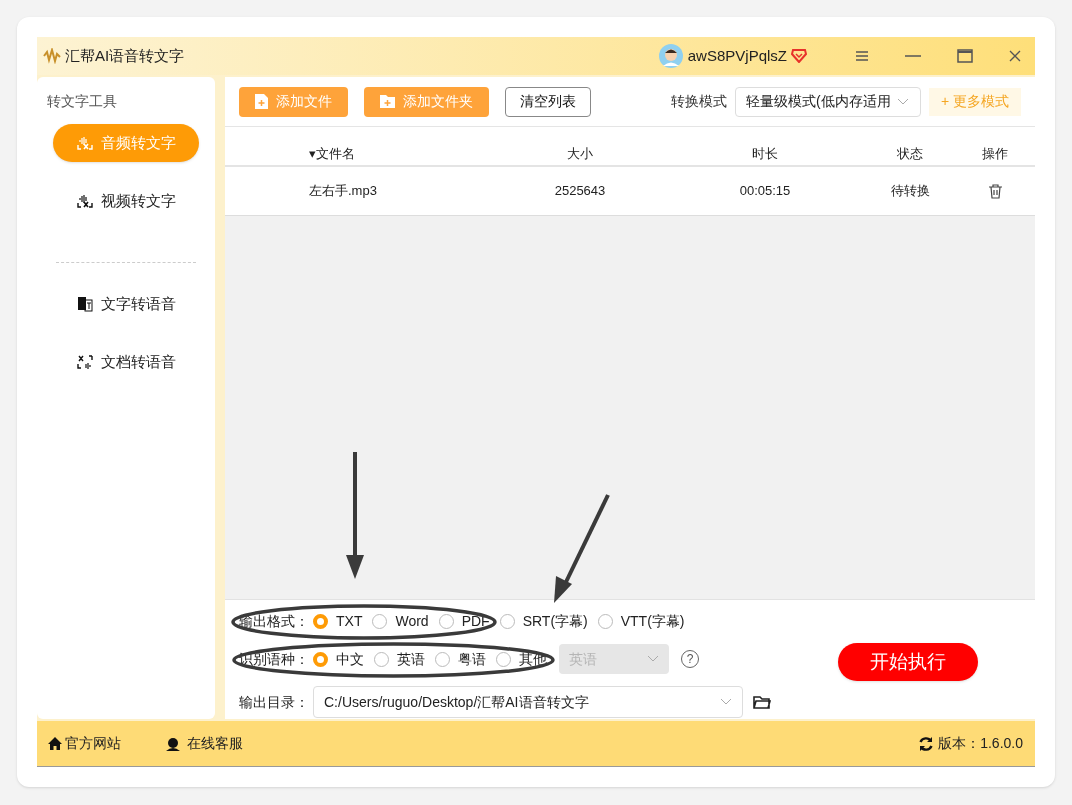  What do you see at coordinates (737, 55) in the screenshot?
I see `username: awS8PVjPqlsZ` at bounding box center [737, 55].